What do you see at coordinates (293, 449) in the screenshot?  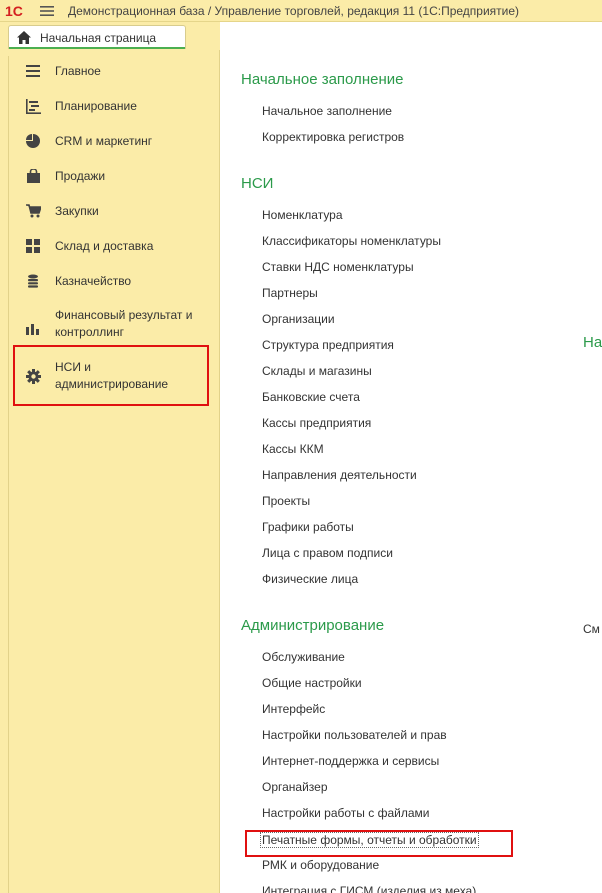 I see `link-kkm-registers: Кассы ККМ` at bounding box center [293, 449].